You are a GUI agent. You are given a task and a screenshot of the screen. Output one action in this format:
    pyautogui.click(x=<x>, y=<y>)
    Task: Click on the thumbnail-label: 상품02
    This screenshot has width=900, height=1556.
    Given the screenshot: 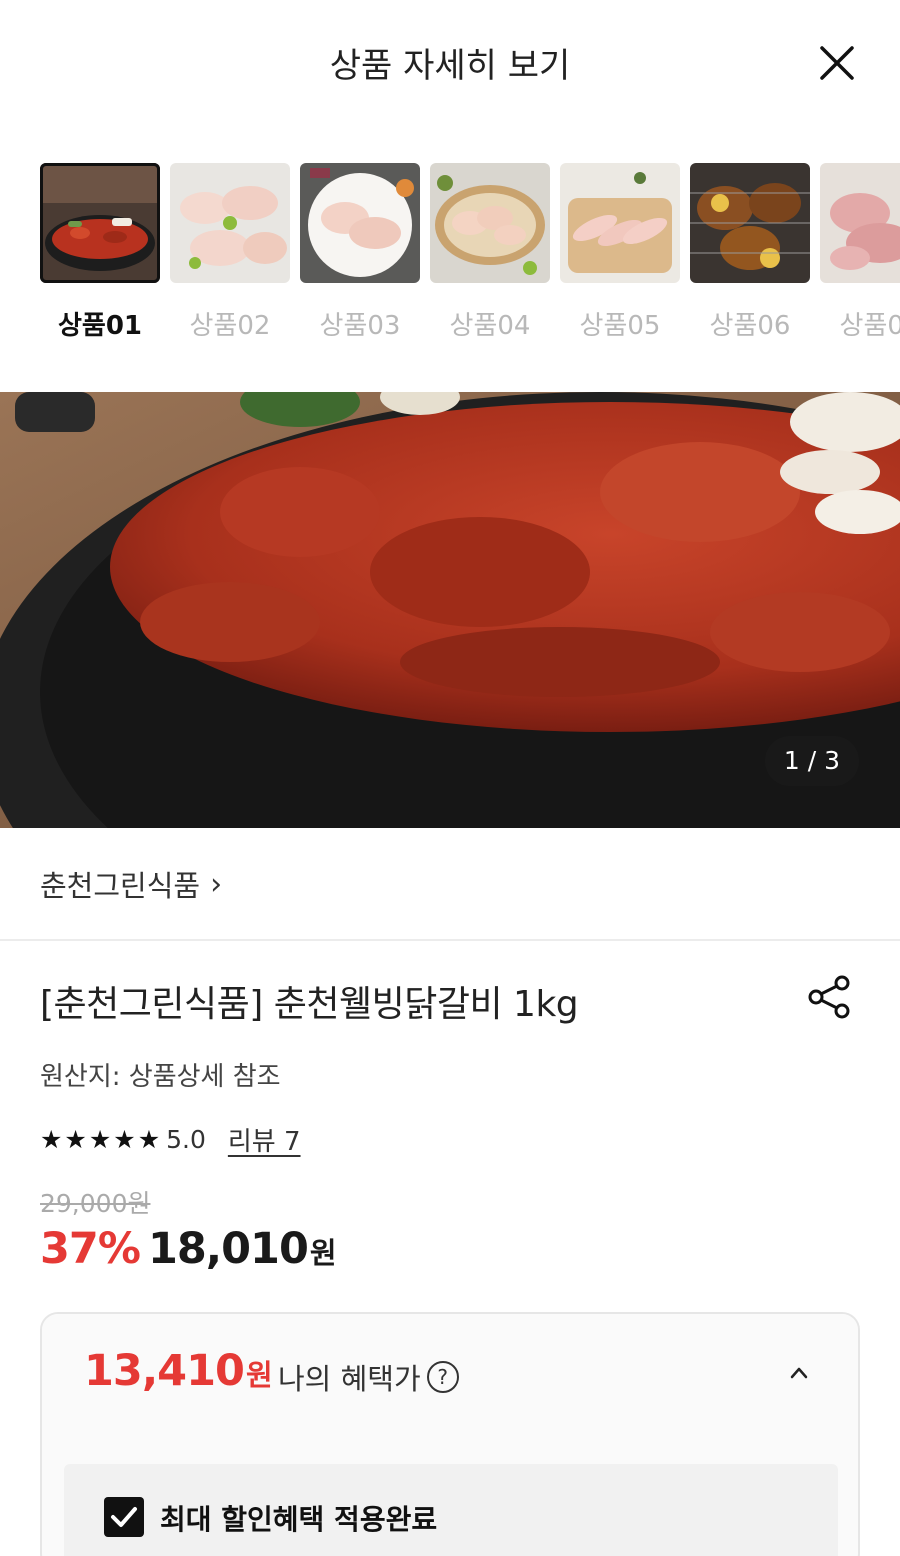 What is the action you would take?
    pyautogui.click(x=230, y=326)
    